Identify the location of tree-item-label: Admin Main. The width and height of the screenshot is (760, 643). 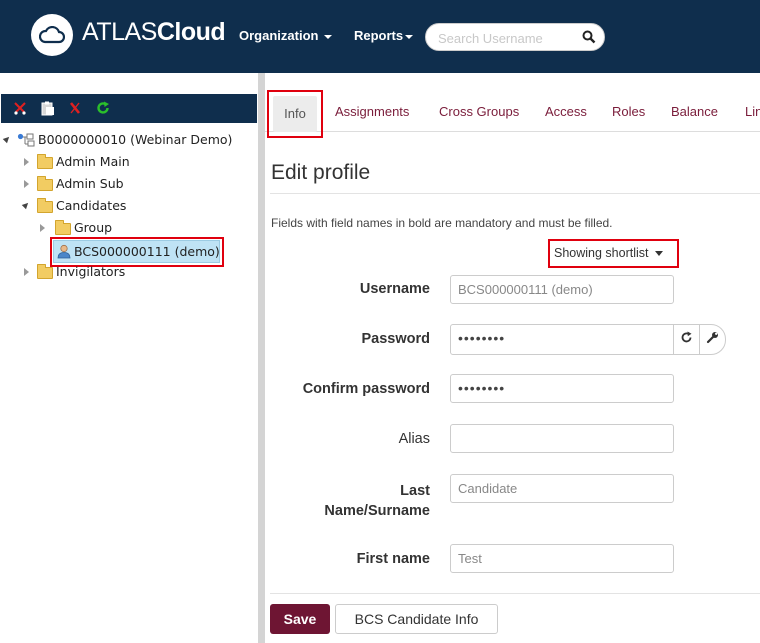
(93, 161).